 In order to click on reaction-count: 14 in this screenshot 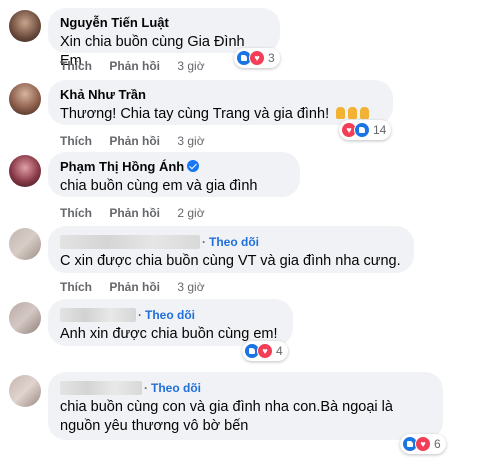, I will do `click(380, 130)`.